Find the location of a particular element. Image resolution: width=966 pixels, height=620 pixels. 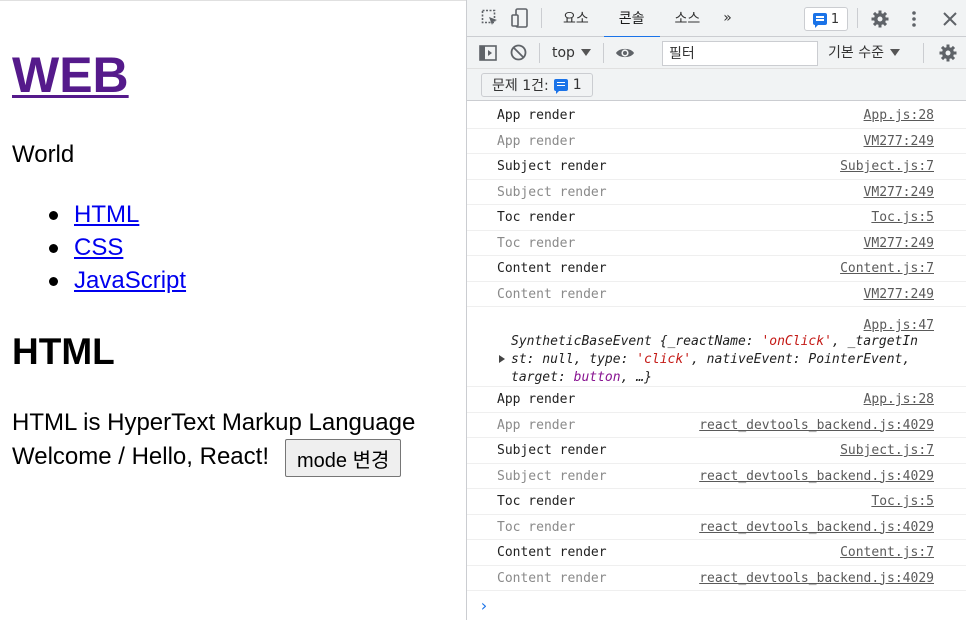

live-expression-eye-icon is located at coordinates (625, 52).